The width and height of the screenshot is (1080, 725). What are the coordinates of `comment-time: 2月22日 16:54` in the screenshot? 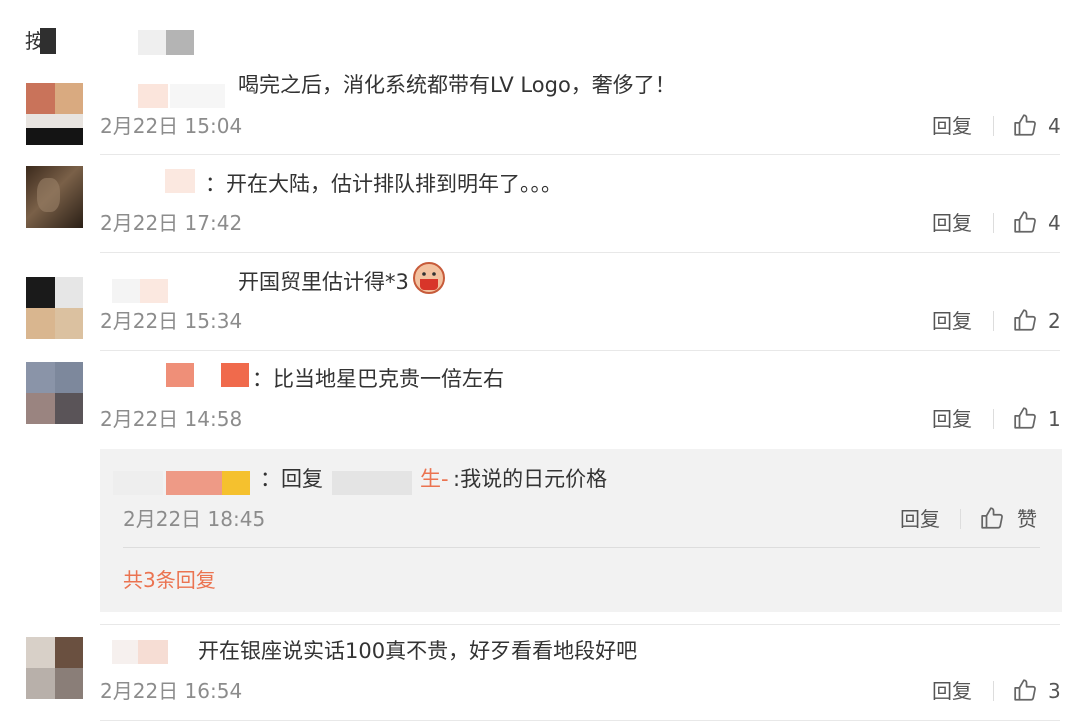 It's located at (171, 691).